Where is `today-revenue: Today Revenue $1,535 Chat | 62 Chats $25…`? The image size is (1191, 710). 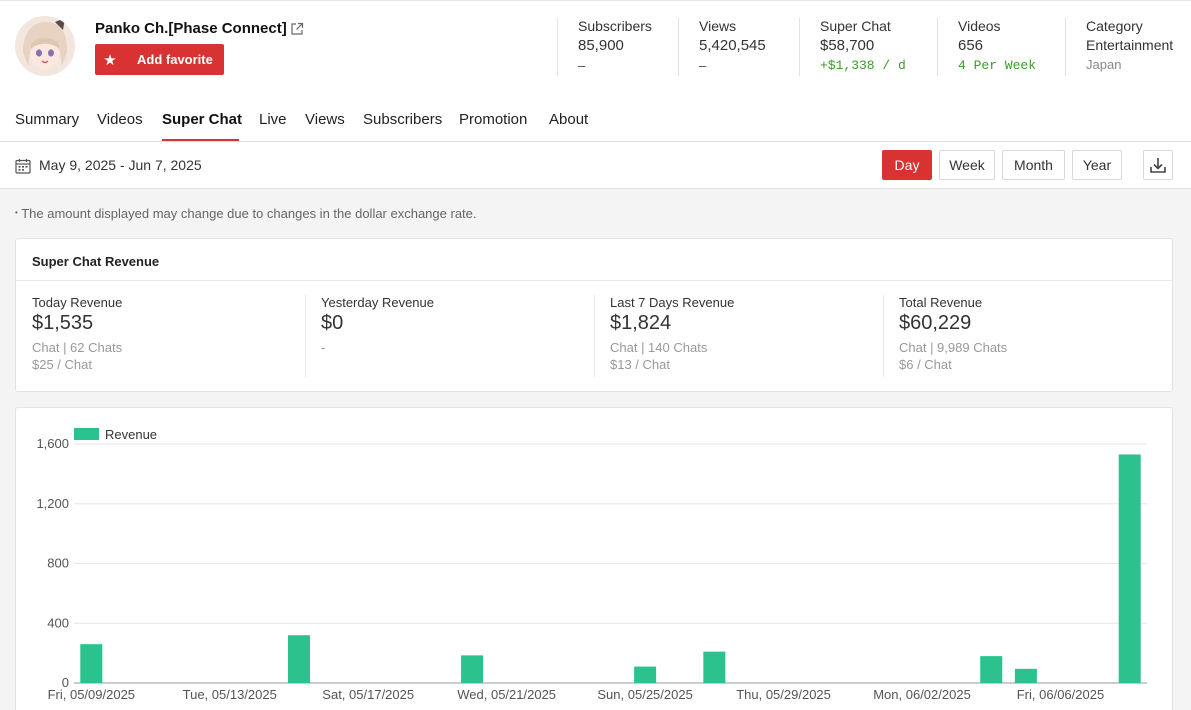
today-revenue: Today Revenue $1,535 Chat | 62 Chats $25… is located at coordinates (77, 336).